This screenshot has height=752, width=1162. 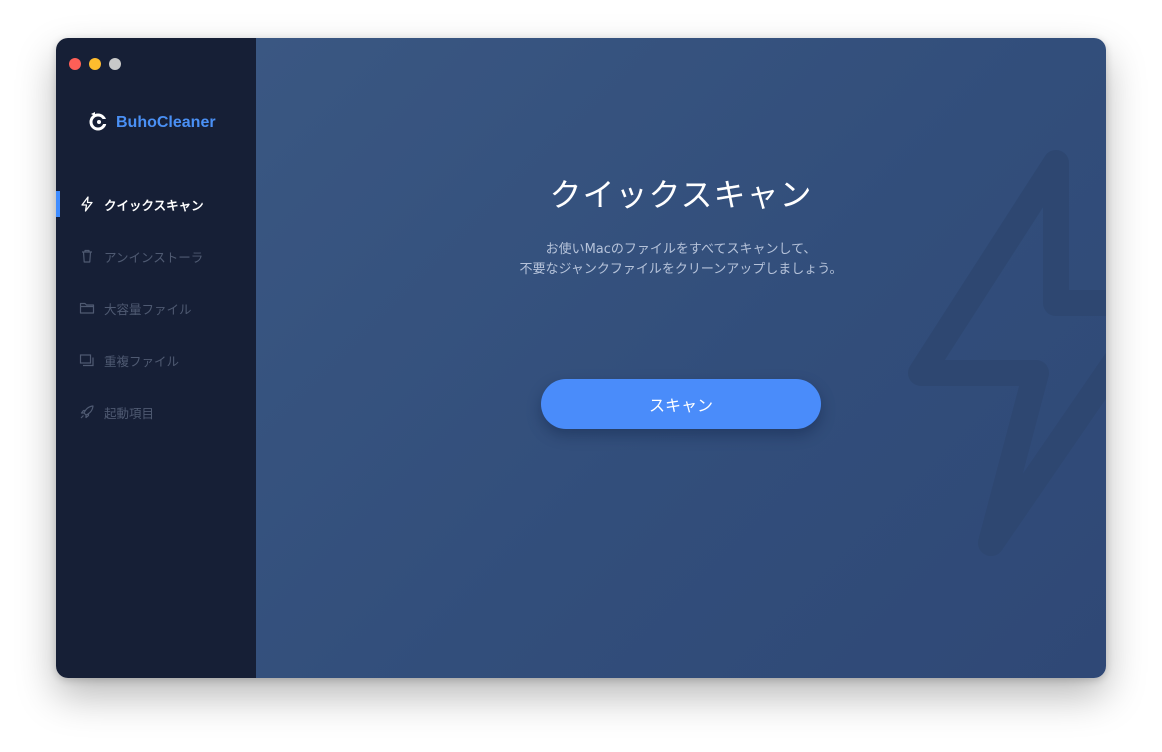 I want to click on minimize-window-button, so click(x=95, y=64).